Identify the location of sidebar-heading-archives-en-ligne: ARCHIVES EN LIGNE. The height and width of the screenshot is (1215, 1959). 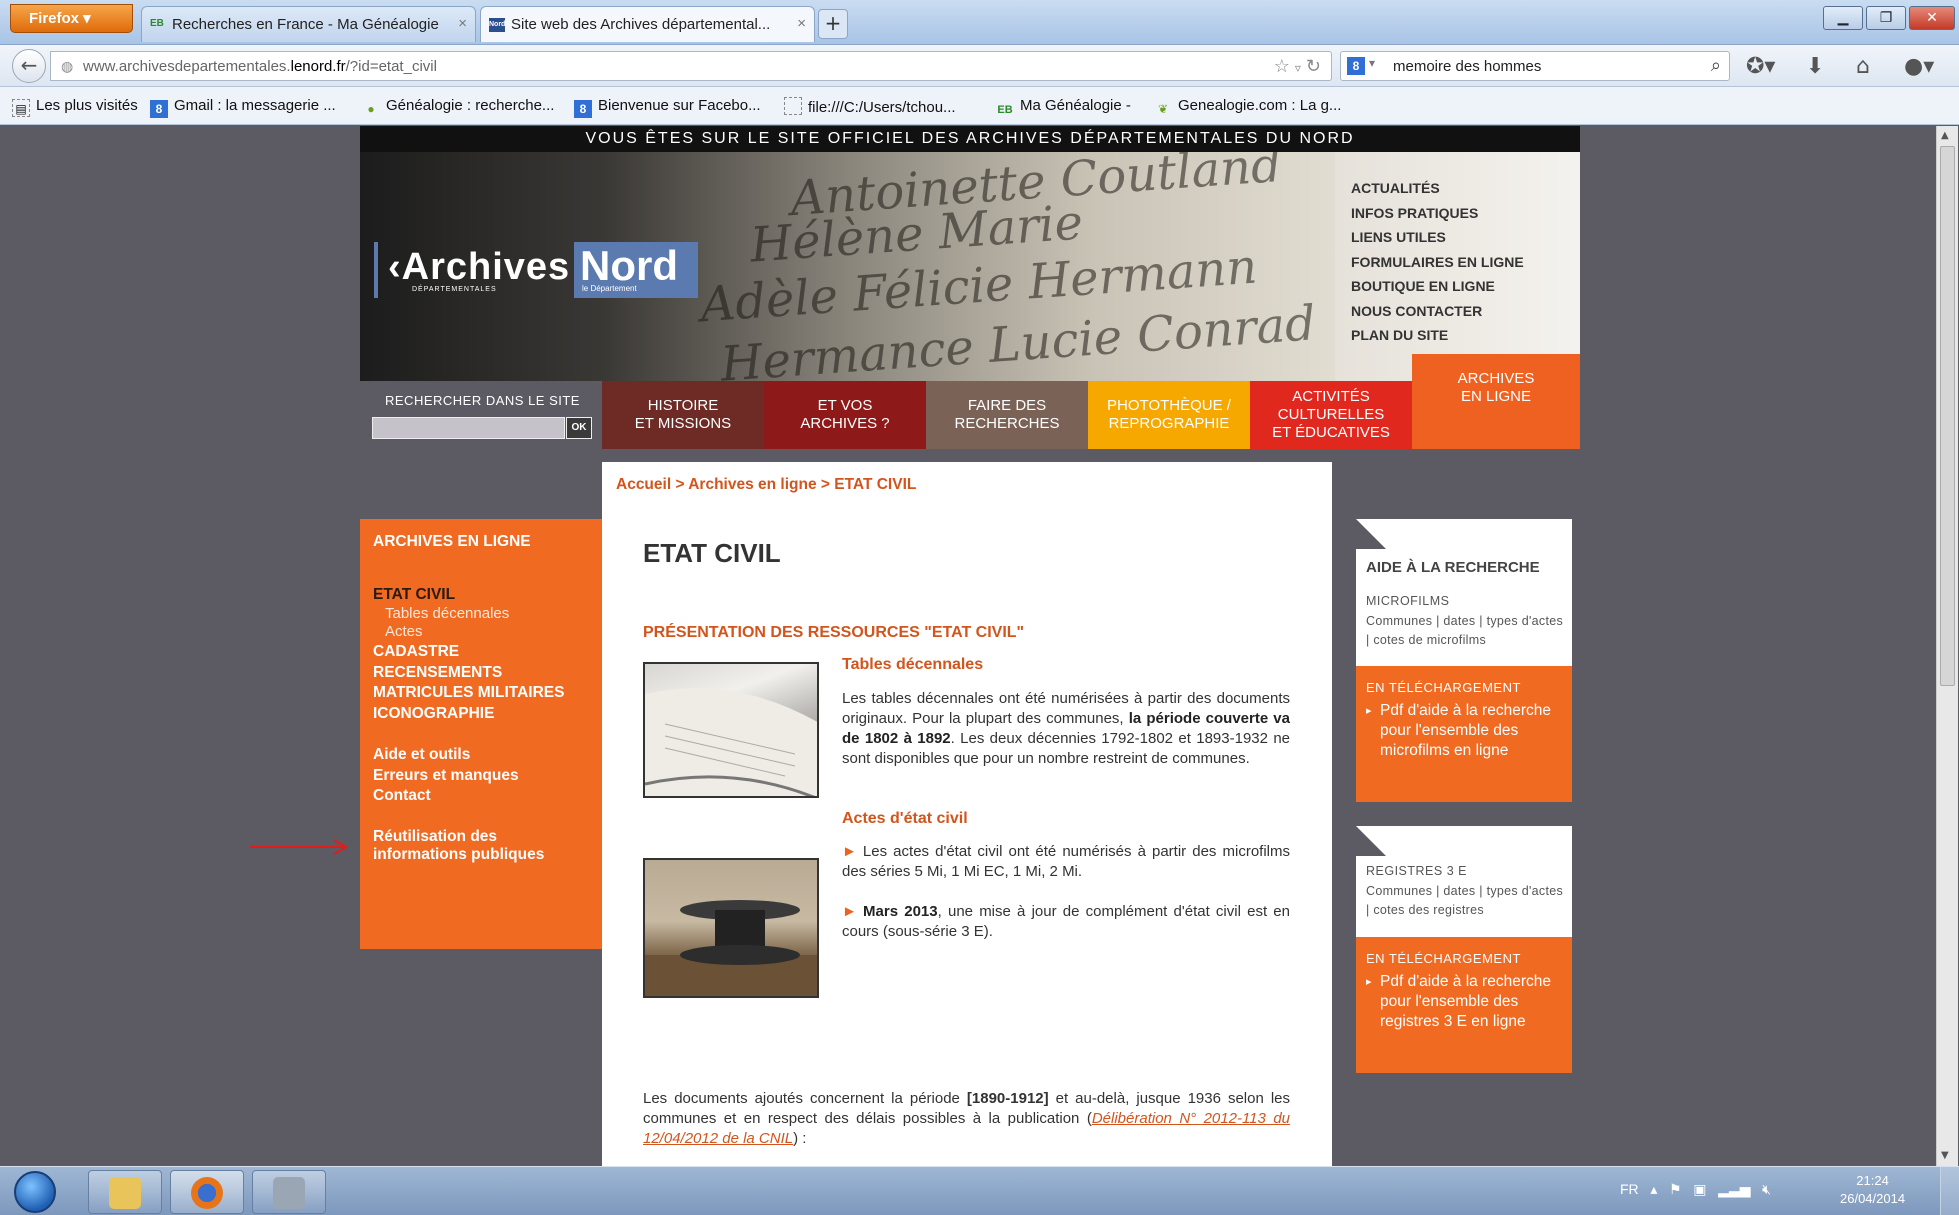
(452, 542).